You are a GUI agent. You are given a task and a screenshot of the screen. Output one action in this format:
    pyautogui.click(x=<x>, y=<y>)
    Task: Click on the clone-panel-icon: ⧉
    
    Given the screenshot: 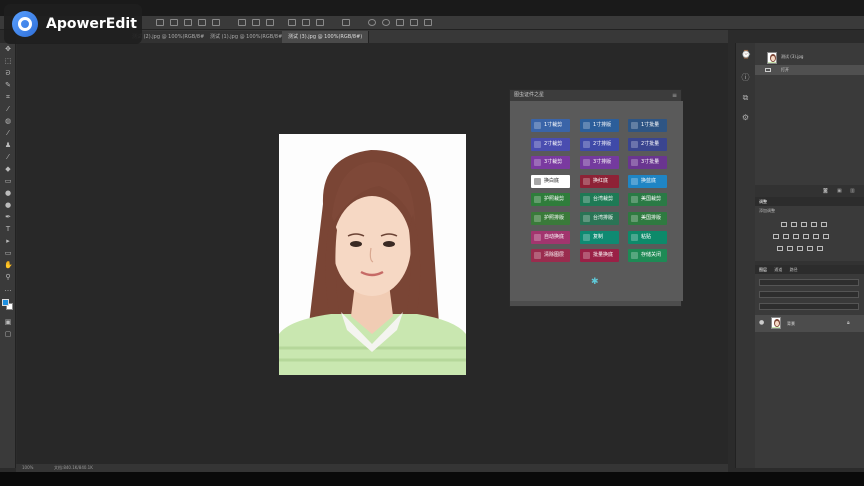 What is the action you would take?
    pyautogui.click(x=745, y=97)
    